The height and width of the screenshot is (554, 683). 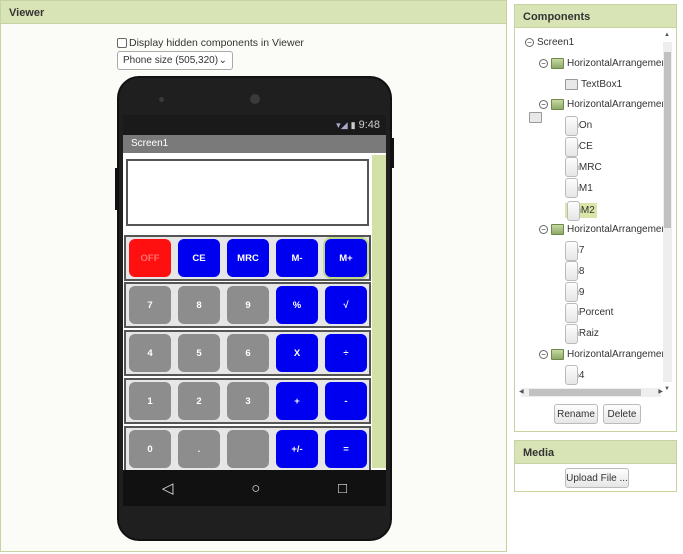 What do you see at coordinates (576, 414) in the screenshot?
I see `rename-button: Rename` at bounding box center [576, 414].